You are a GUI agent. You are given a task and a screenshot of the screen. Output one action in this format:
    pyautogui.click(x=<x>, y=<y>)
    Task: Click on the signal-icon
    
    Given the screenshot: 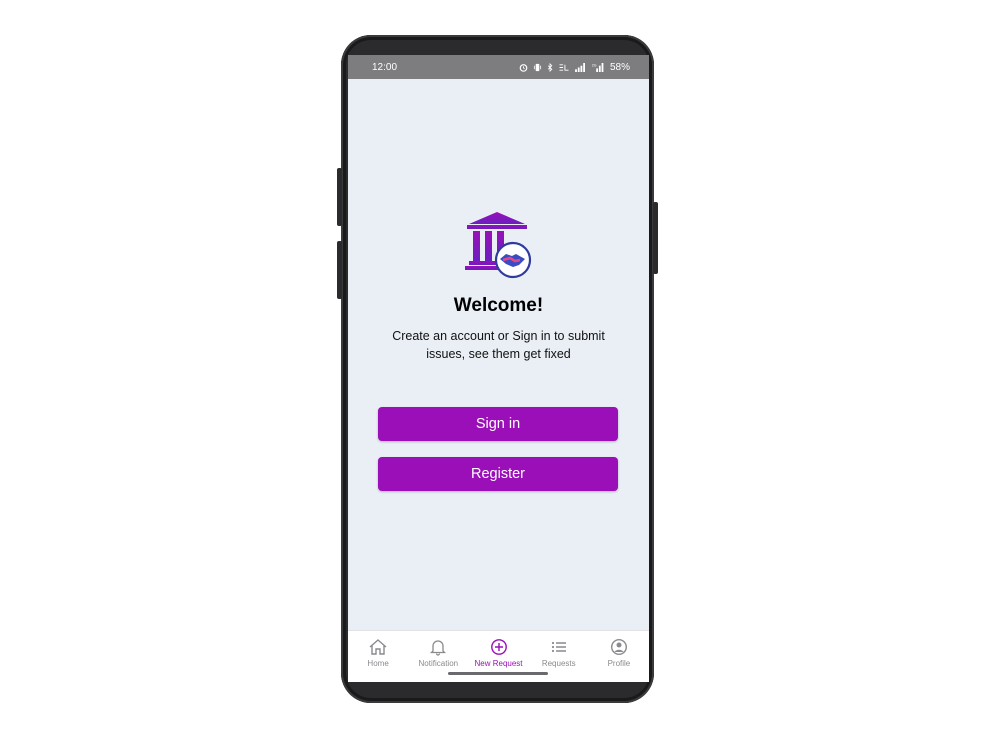 What is the action you would take?
    pyautogui.click(x=580, y=67)
    